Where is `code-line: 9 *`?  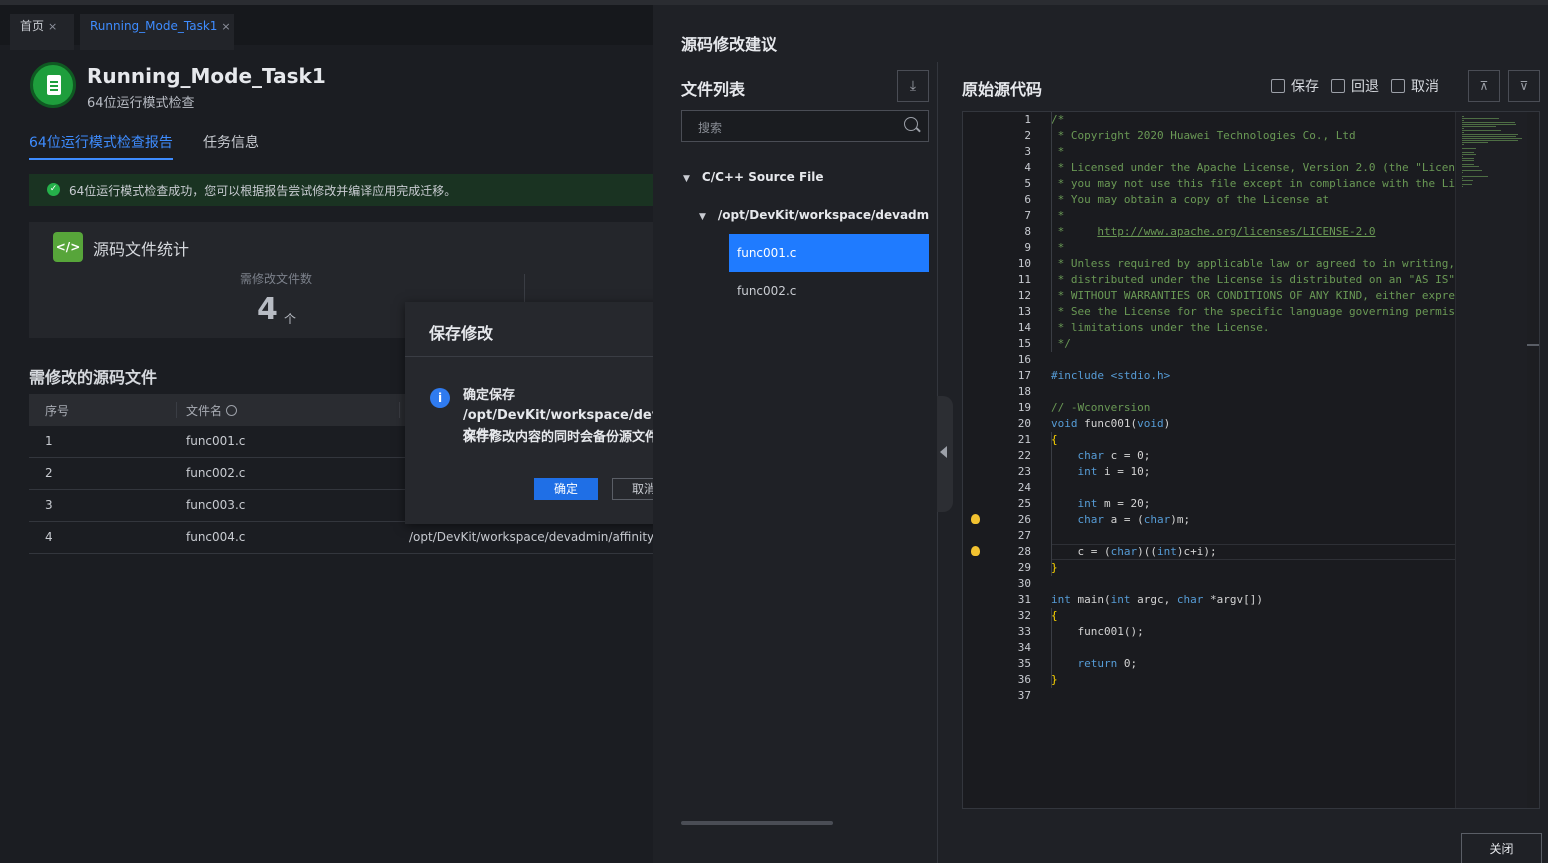 code-line: 9 * is located at coordinates (1251, 248).